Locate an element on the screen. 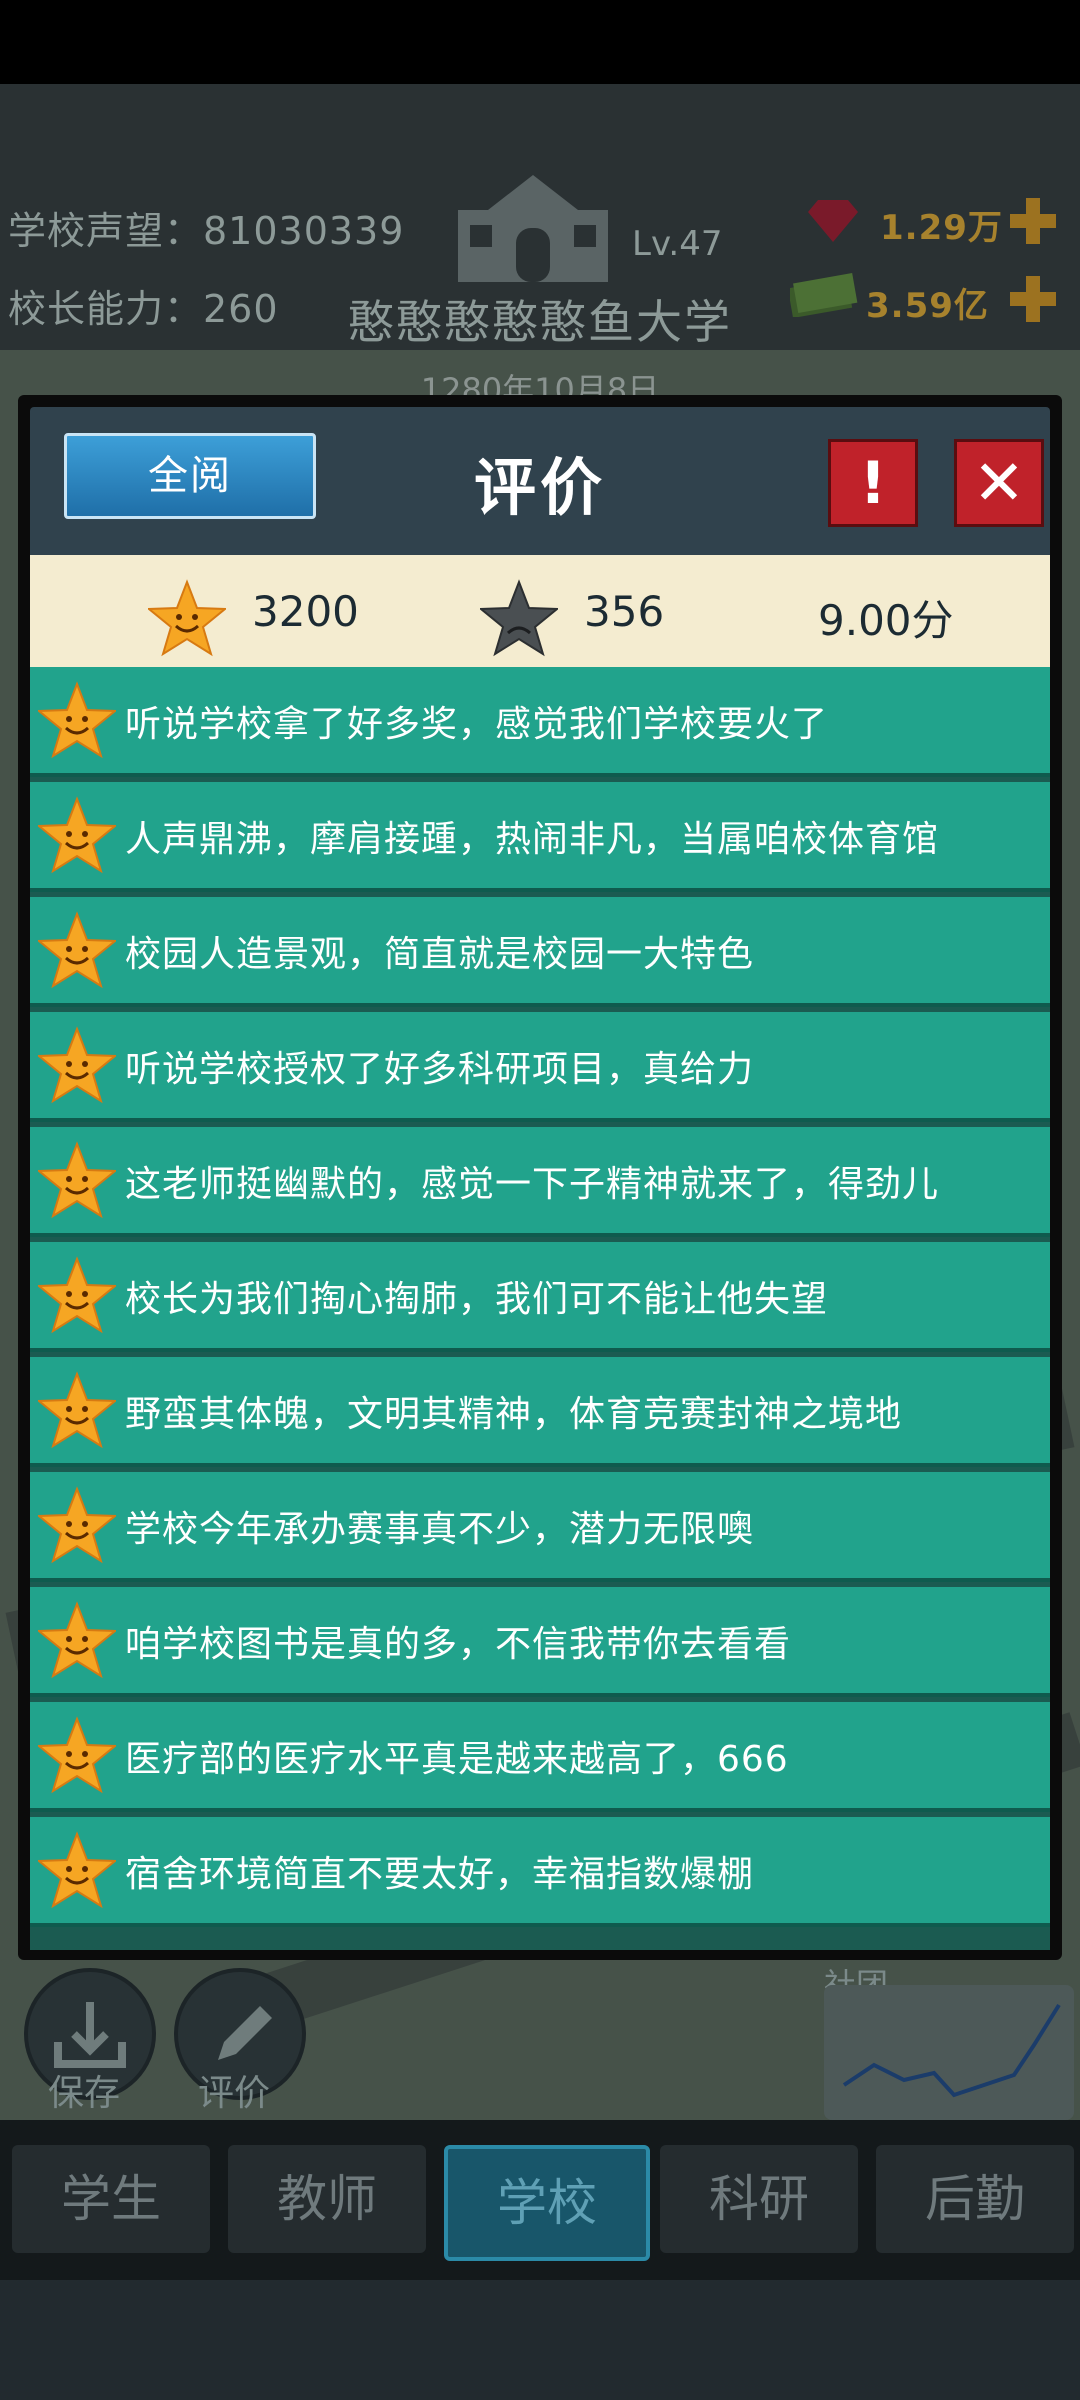 The width and height of the screenshot is (1080, 2400). logistics-tab: 后勤 is located at coordinates (975, 2199).